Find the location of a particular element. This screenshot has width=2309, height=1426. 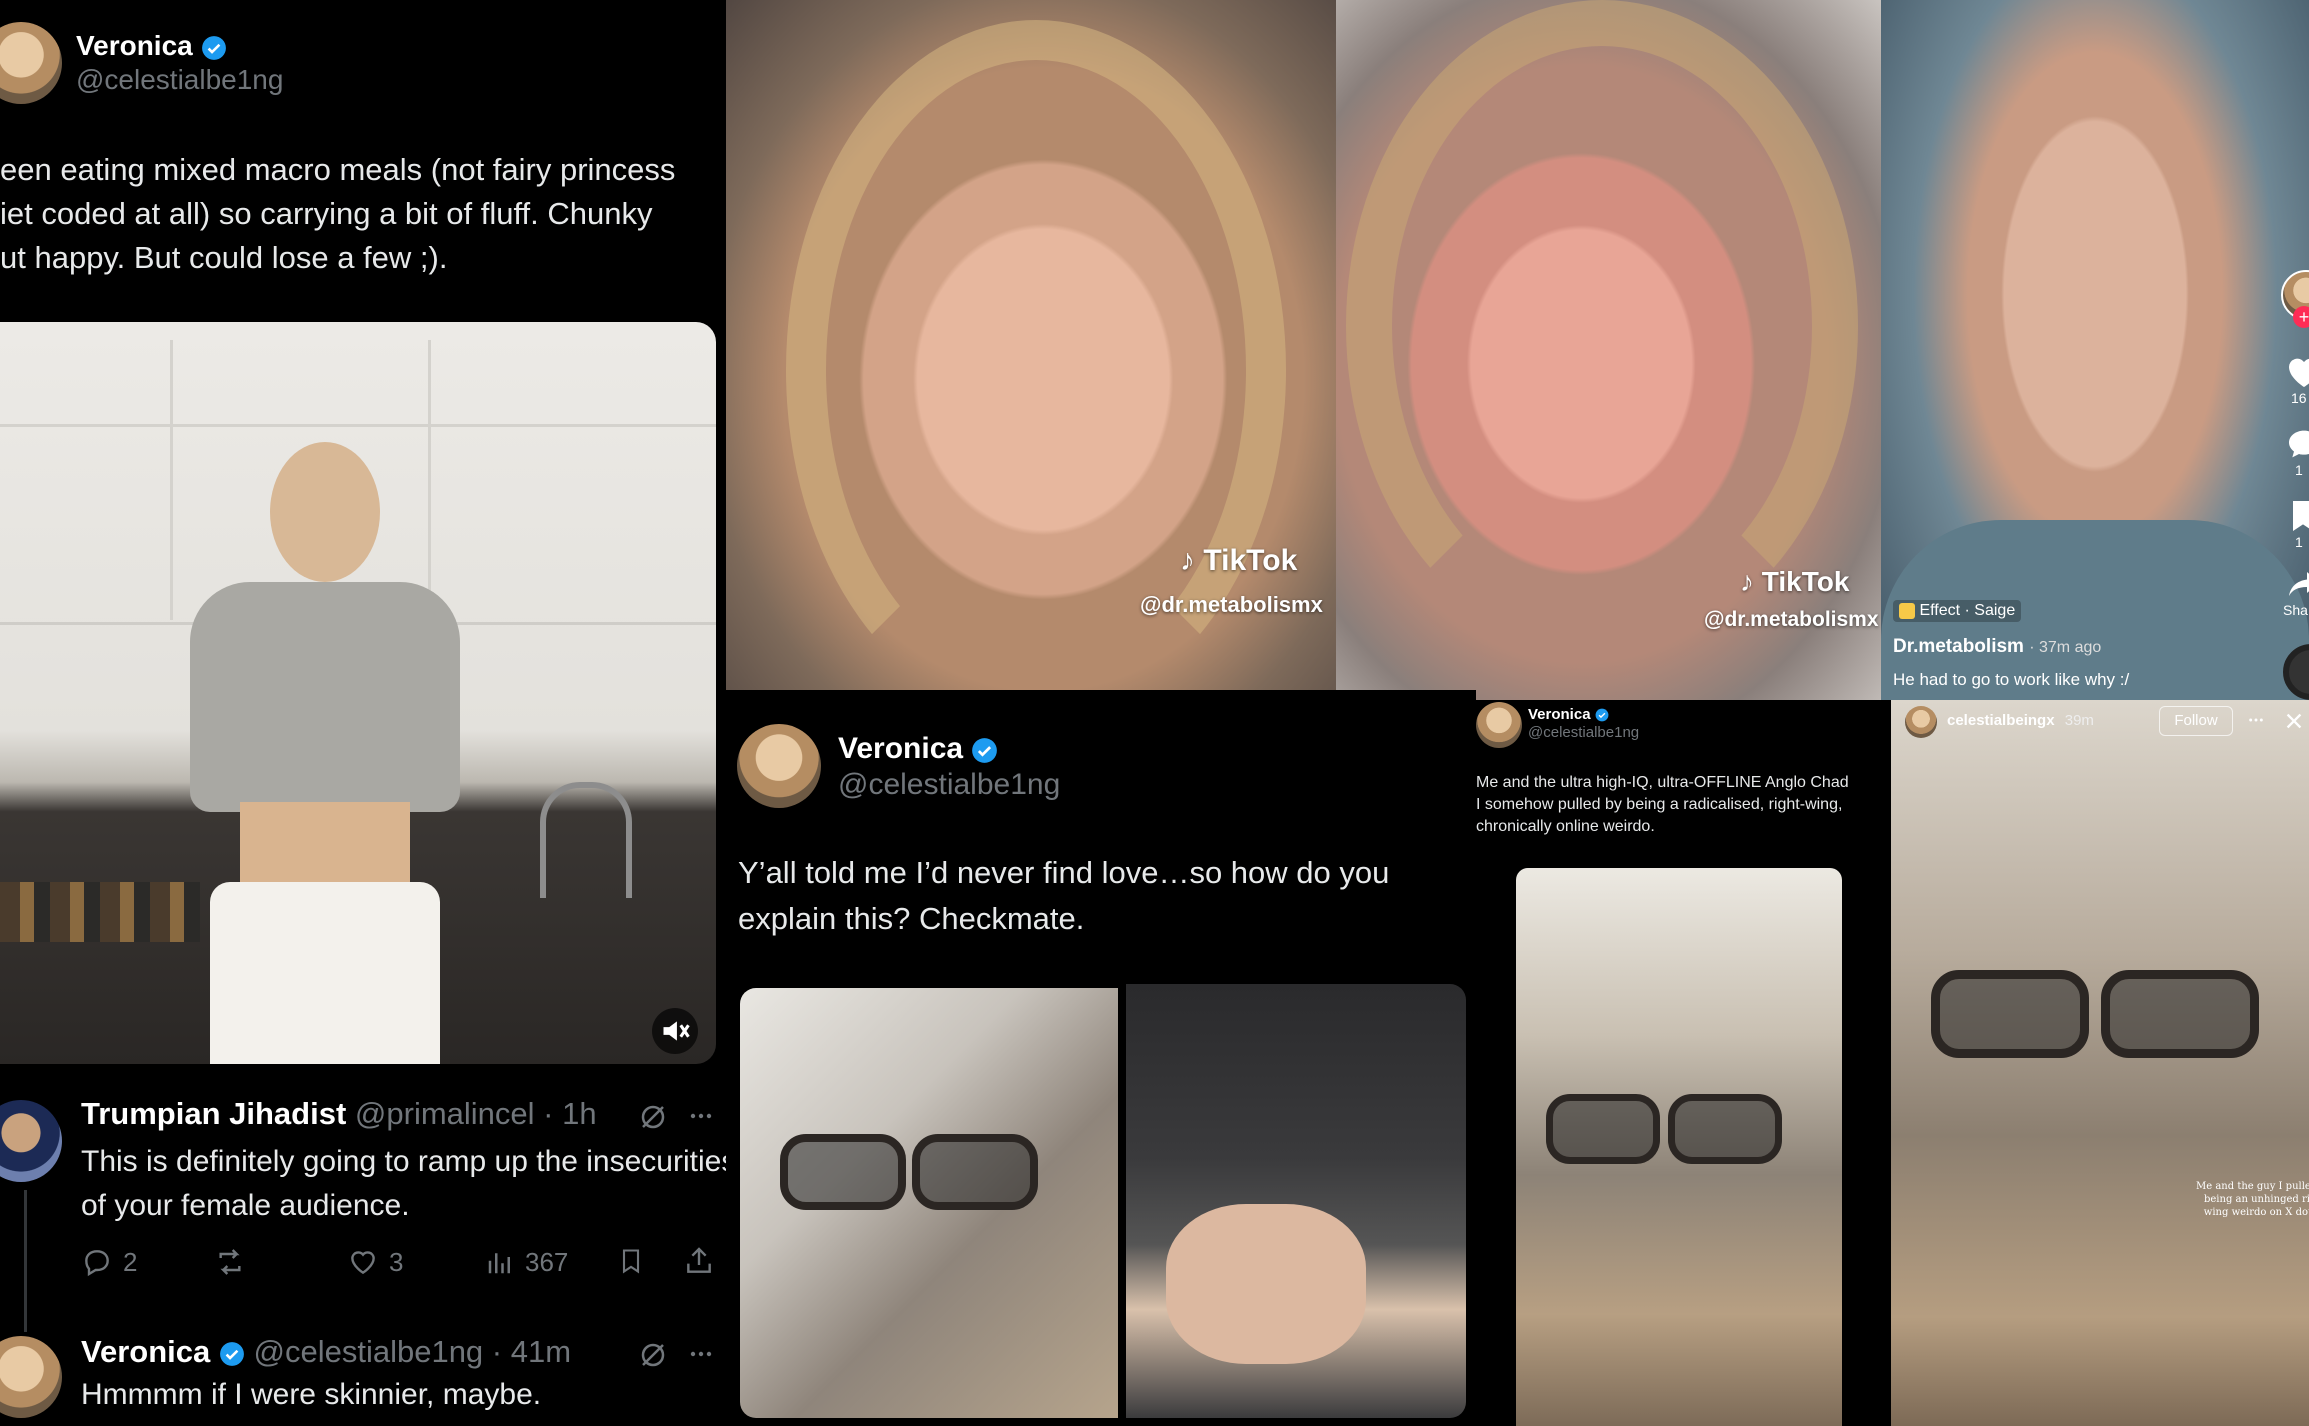

reply-button: 2 is located at coordinates (109, 1262).